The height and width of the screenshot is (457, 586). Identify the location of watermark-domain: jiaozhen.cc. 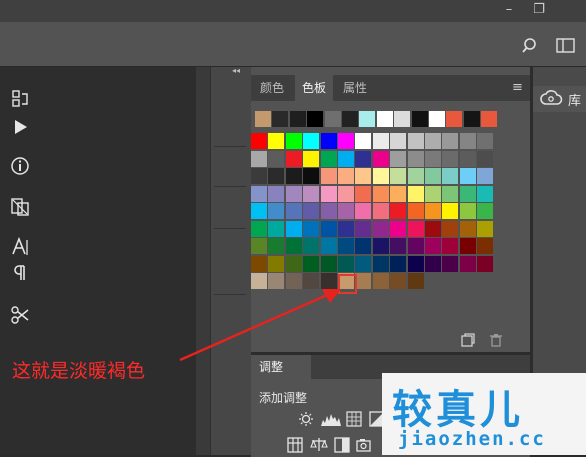
(472, 439).